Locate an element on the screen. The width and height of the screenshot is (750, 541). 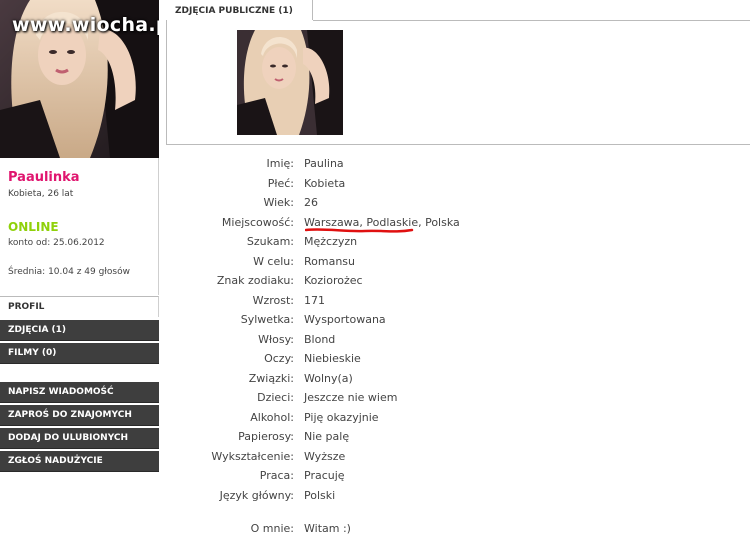
gallery-tab-divider is located at coordinates (531, 20).